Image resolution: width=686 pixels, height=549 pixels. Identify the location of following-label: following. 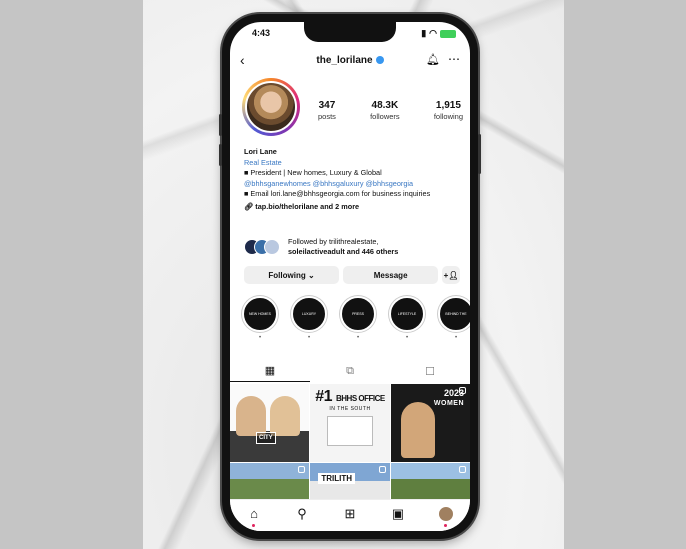
(448, 116).